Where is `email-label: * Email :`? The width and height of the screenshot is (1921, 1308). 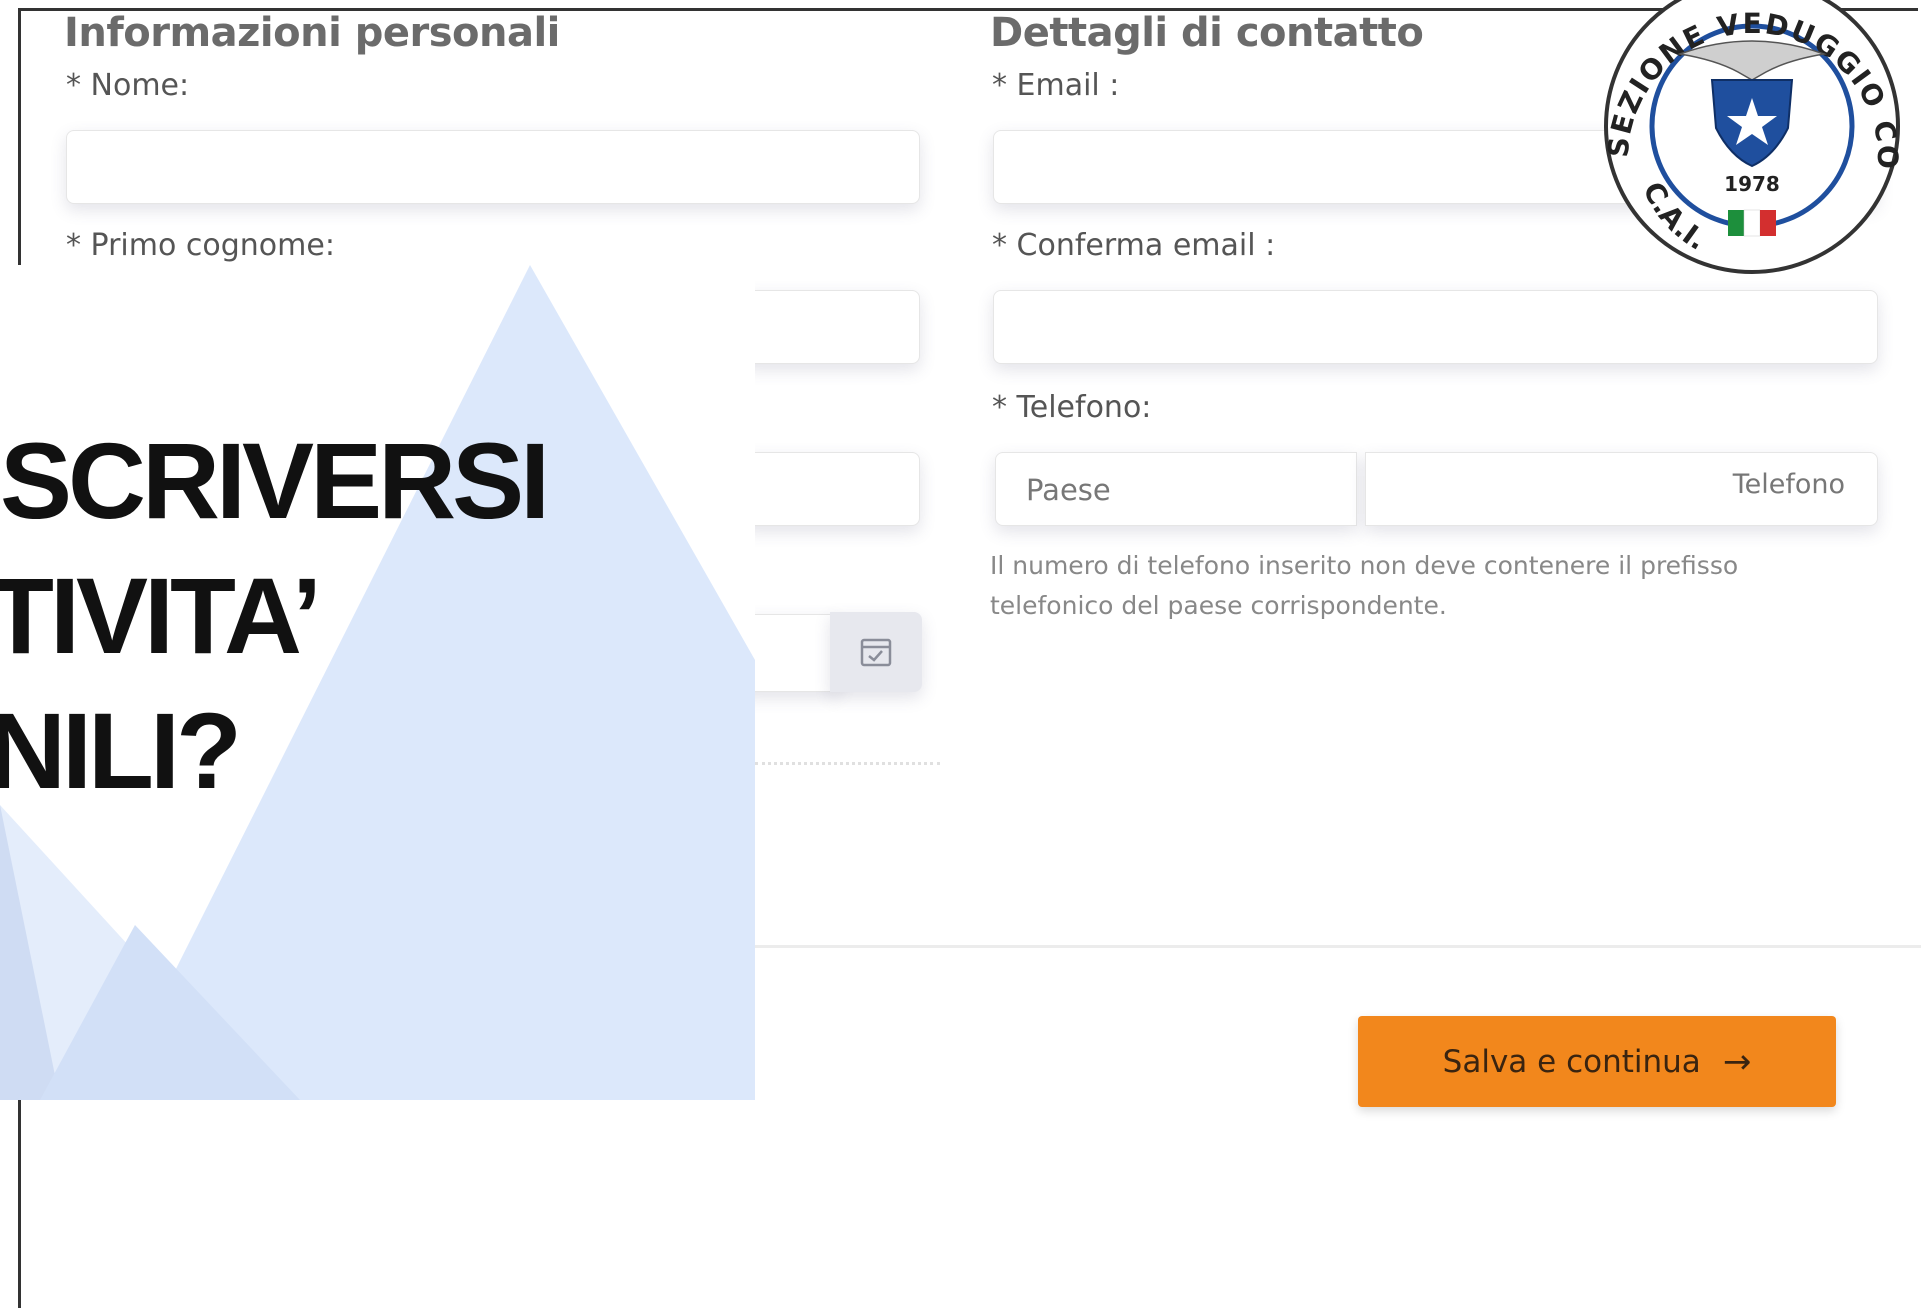 email-label: * Email : is located at coordinates (1056, 85).